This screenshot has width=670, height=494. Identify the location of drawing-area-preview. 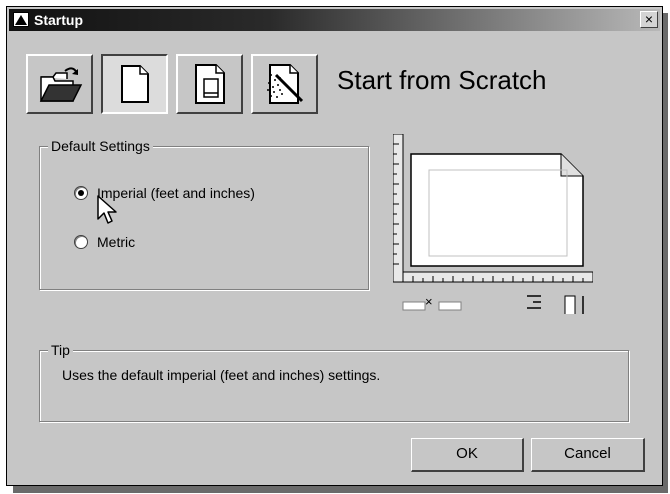
(493, 224).